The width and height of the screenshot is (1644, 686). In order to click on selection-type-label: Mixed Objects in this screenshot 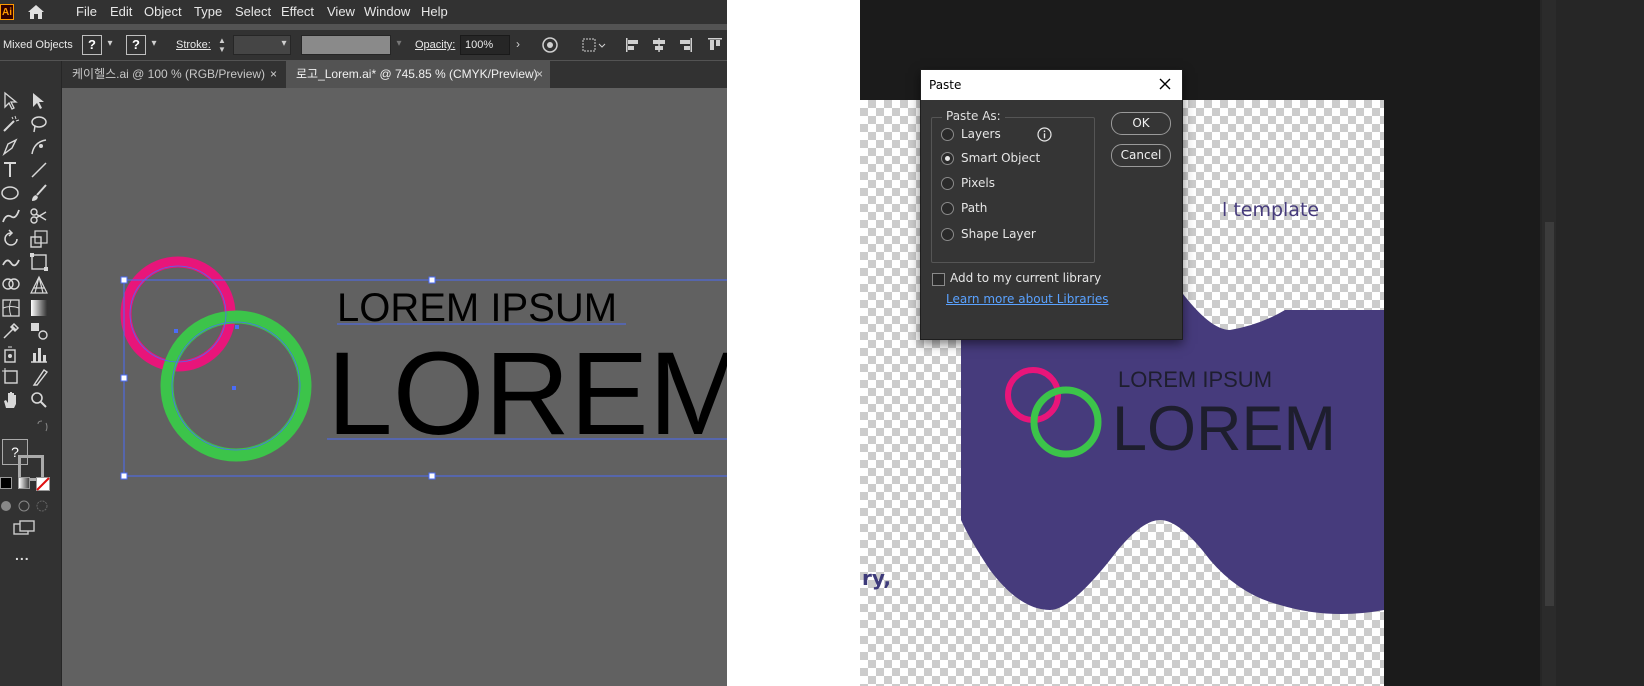, I will do `click(38, 45)`.